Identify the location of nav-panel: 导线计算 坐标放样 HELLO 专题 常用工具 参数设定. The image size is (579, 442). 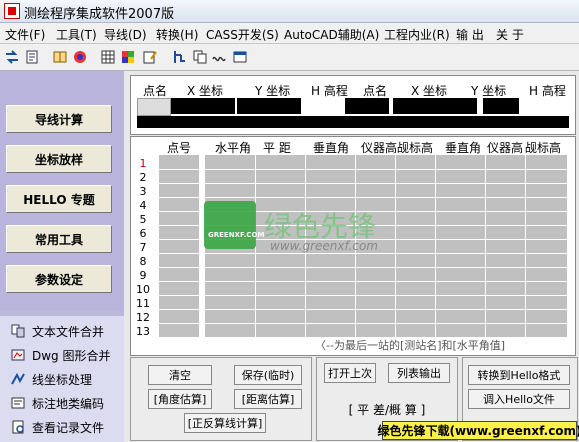
(62, 191).